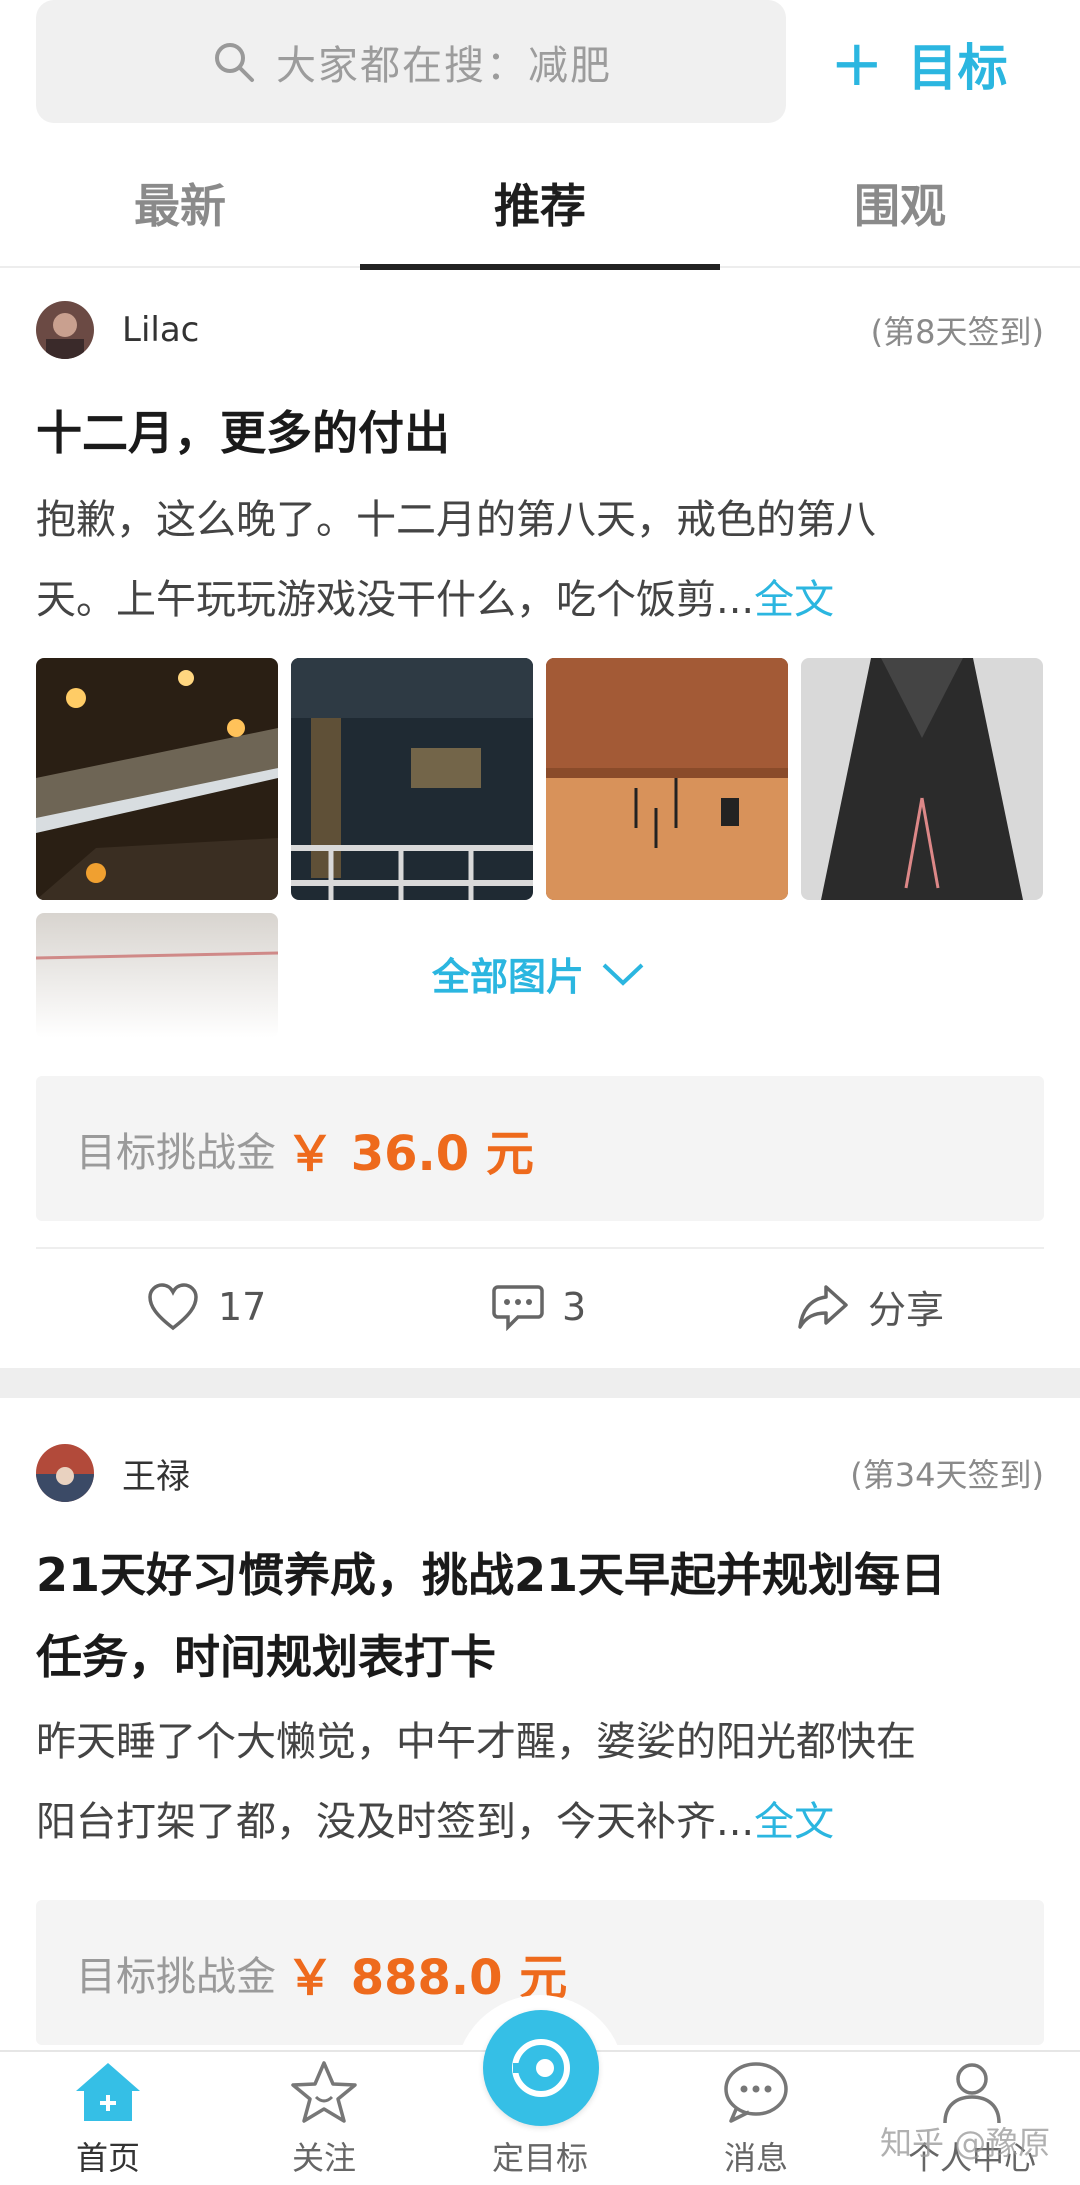 The height and width of the screenshot is (2185, 1080). I want to click on checkin-day: (第34天签到), so click(947, 1475).